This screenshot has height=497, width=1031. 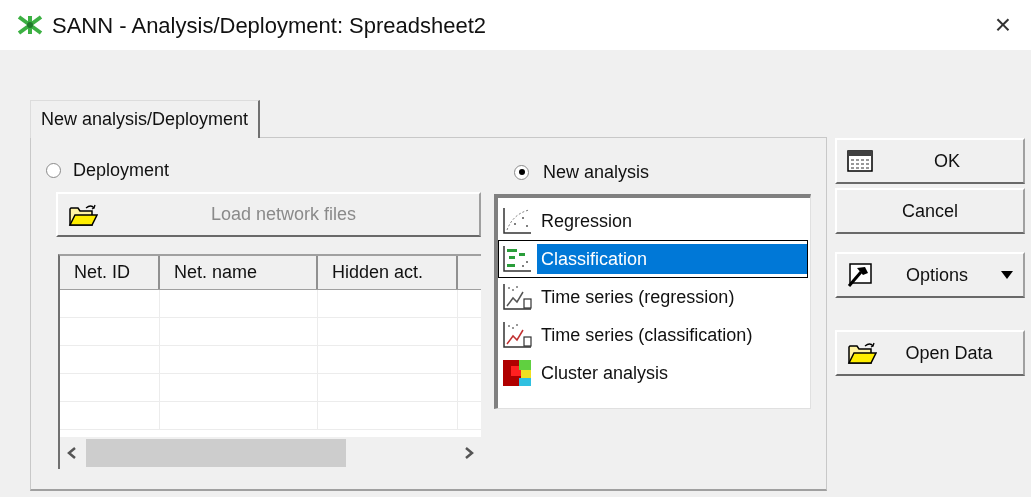 What do you see at coordinates (72, 453) in the screenshot?
I see `scroll-left-icon` at bounding box center [72, 453].